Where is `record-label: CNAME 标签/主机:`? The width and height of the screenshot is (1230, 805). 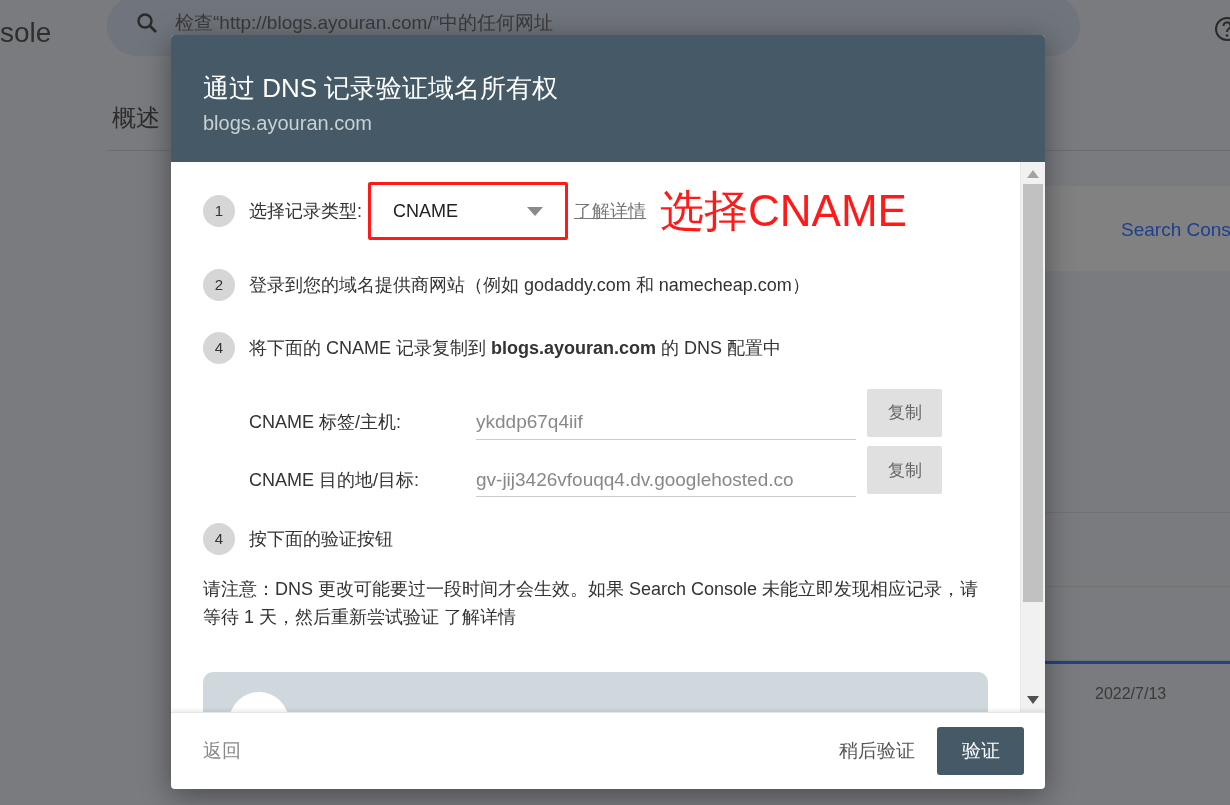 record-label: CNAME 标签/主机: is located at coordinates (325, 423).